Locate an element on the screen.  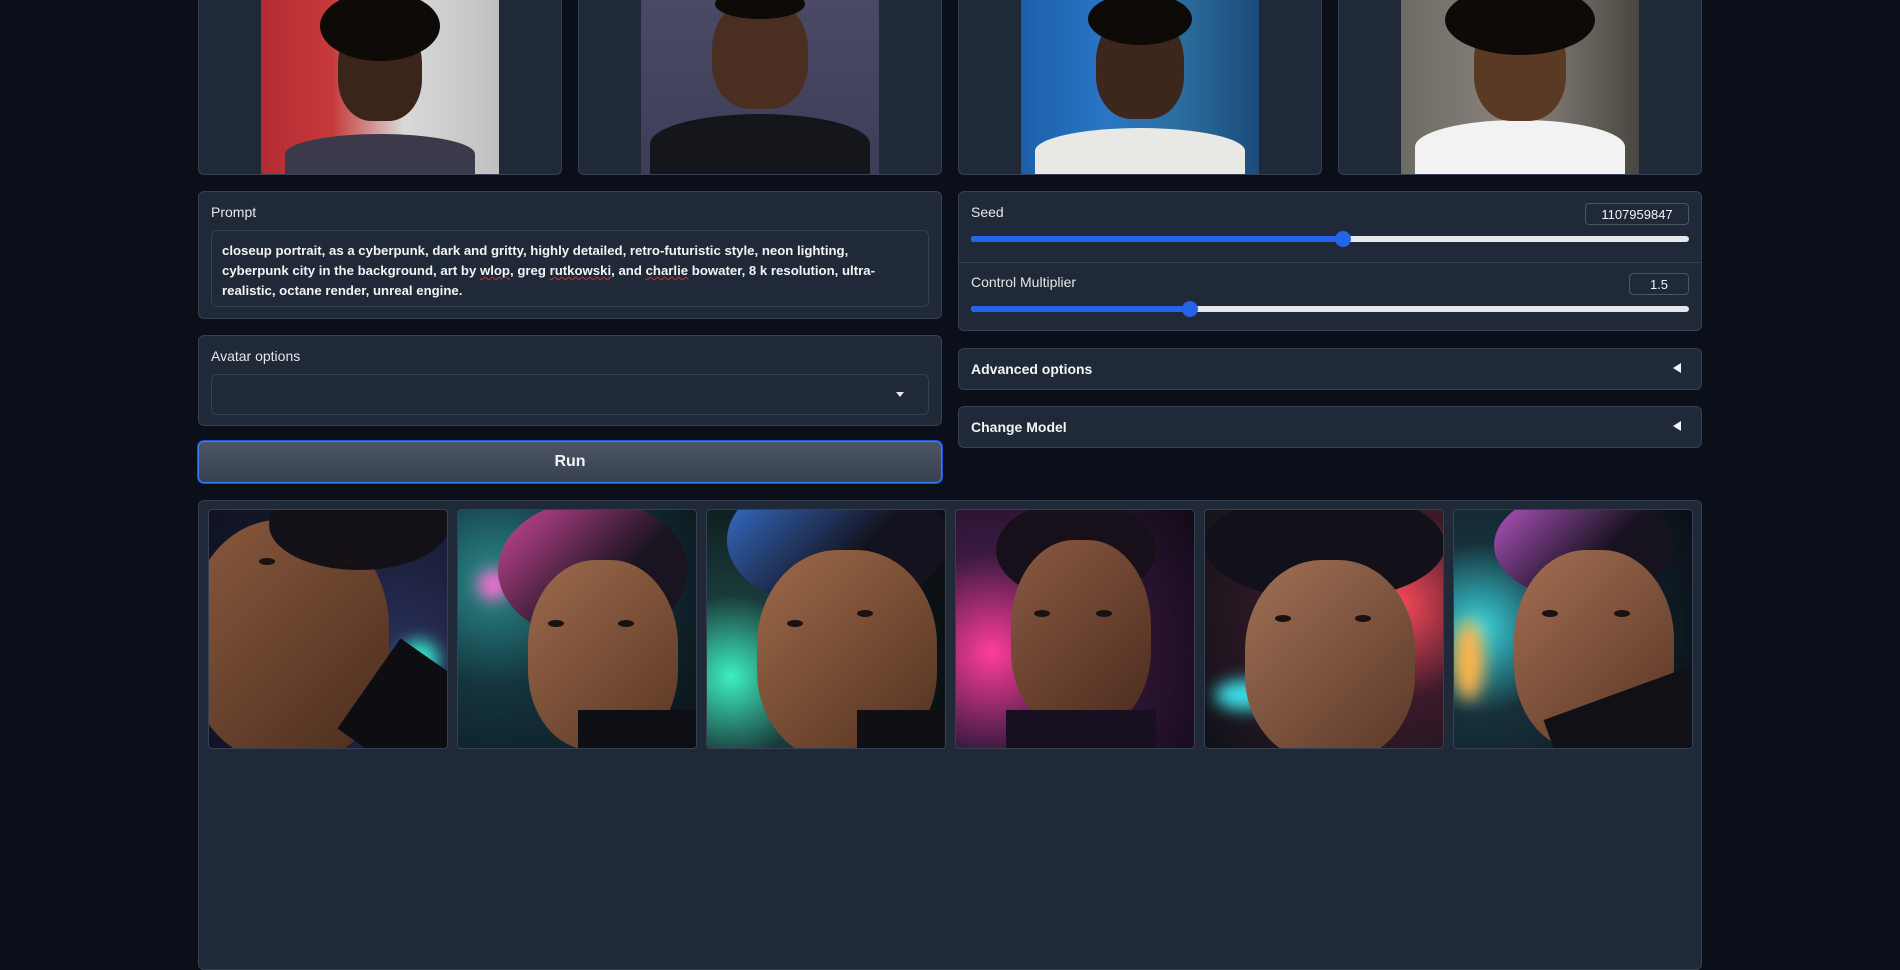
advanced-options-label: Advanced options is located at coordinates (1032, 369).